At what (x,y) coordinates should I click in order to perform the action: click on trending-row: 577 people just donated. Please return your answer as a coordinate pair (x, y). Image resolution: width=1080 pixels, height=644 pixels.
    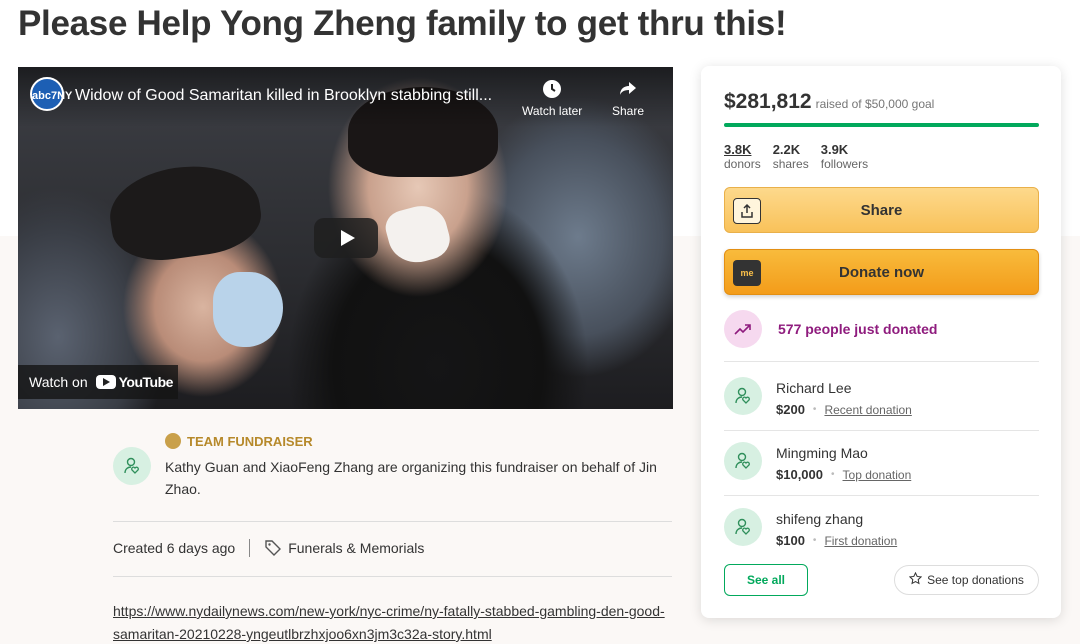
    Looking at the image, I should click on (830, 329).